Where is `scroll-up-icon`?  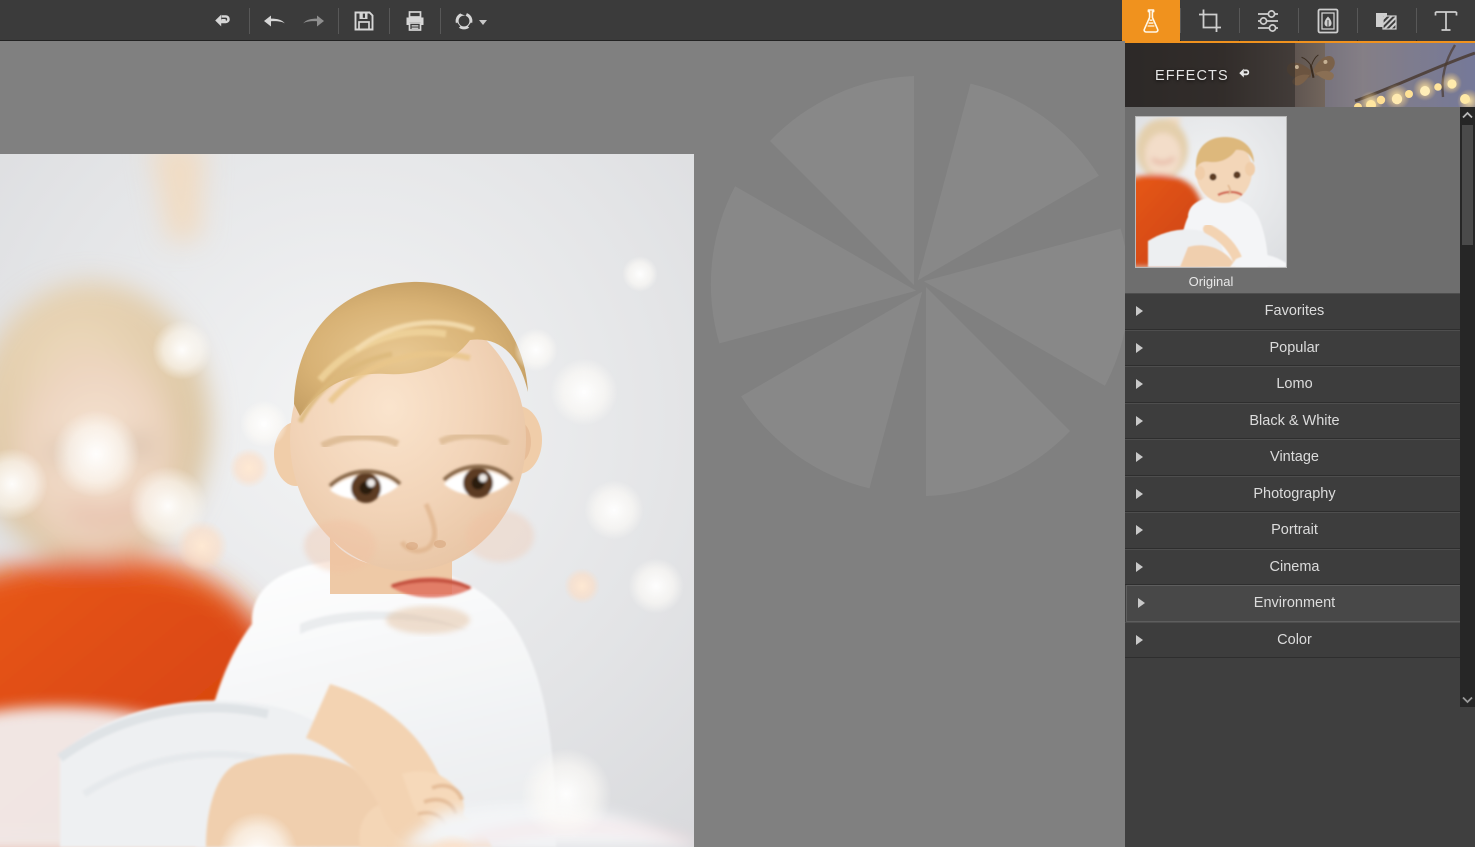 scroll-up-icon is located at coordinates (1467, 115).